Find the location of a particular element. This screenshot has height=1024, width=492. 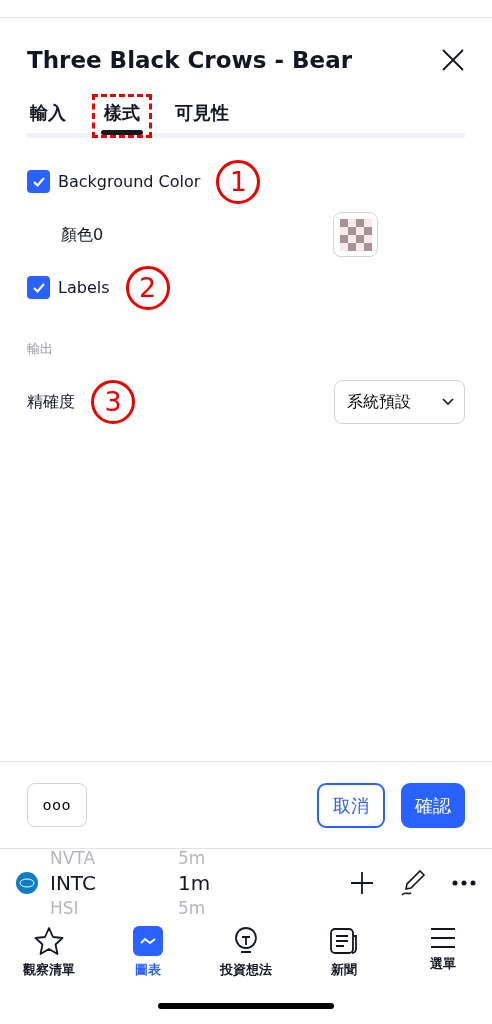

nav-tab: 觀察清單 is located at coordinates (49, 964).